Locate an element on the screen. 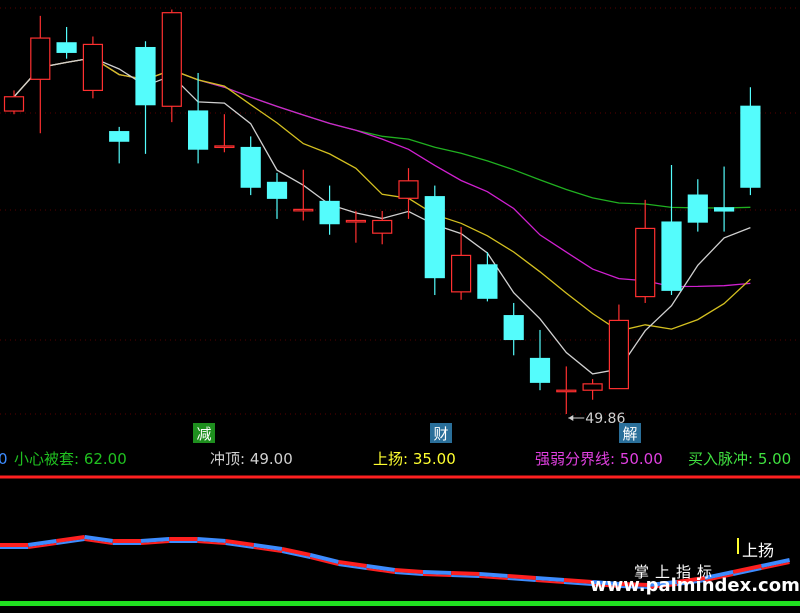 The height and width of the screenshot is (613, 800). indicator-label: 上扬 is located at coordinates (758, 550).